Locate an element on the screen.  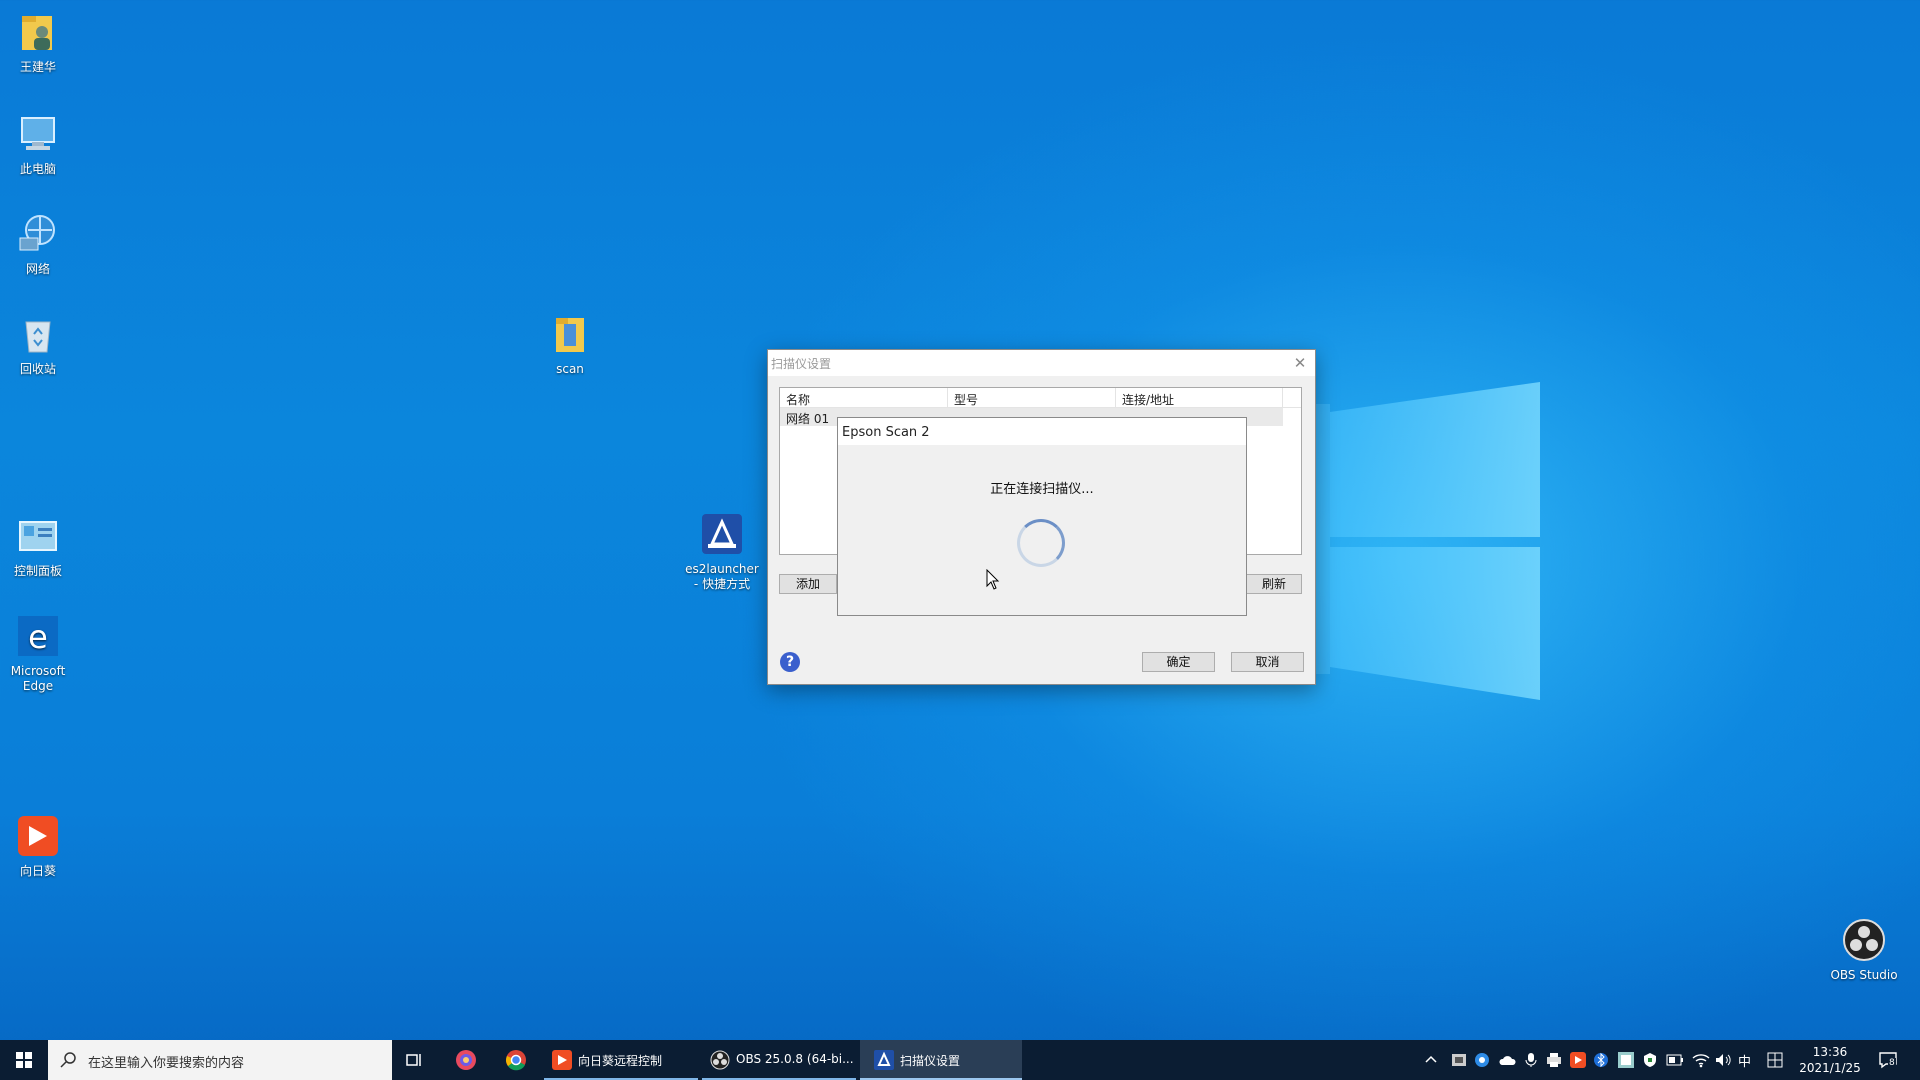
ime-language-indicator: 中 is located at coordinates (1744, 1065).